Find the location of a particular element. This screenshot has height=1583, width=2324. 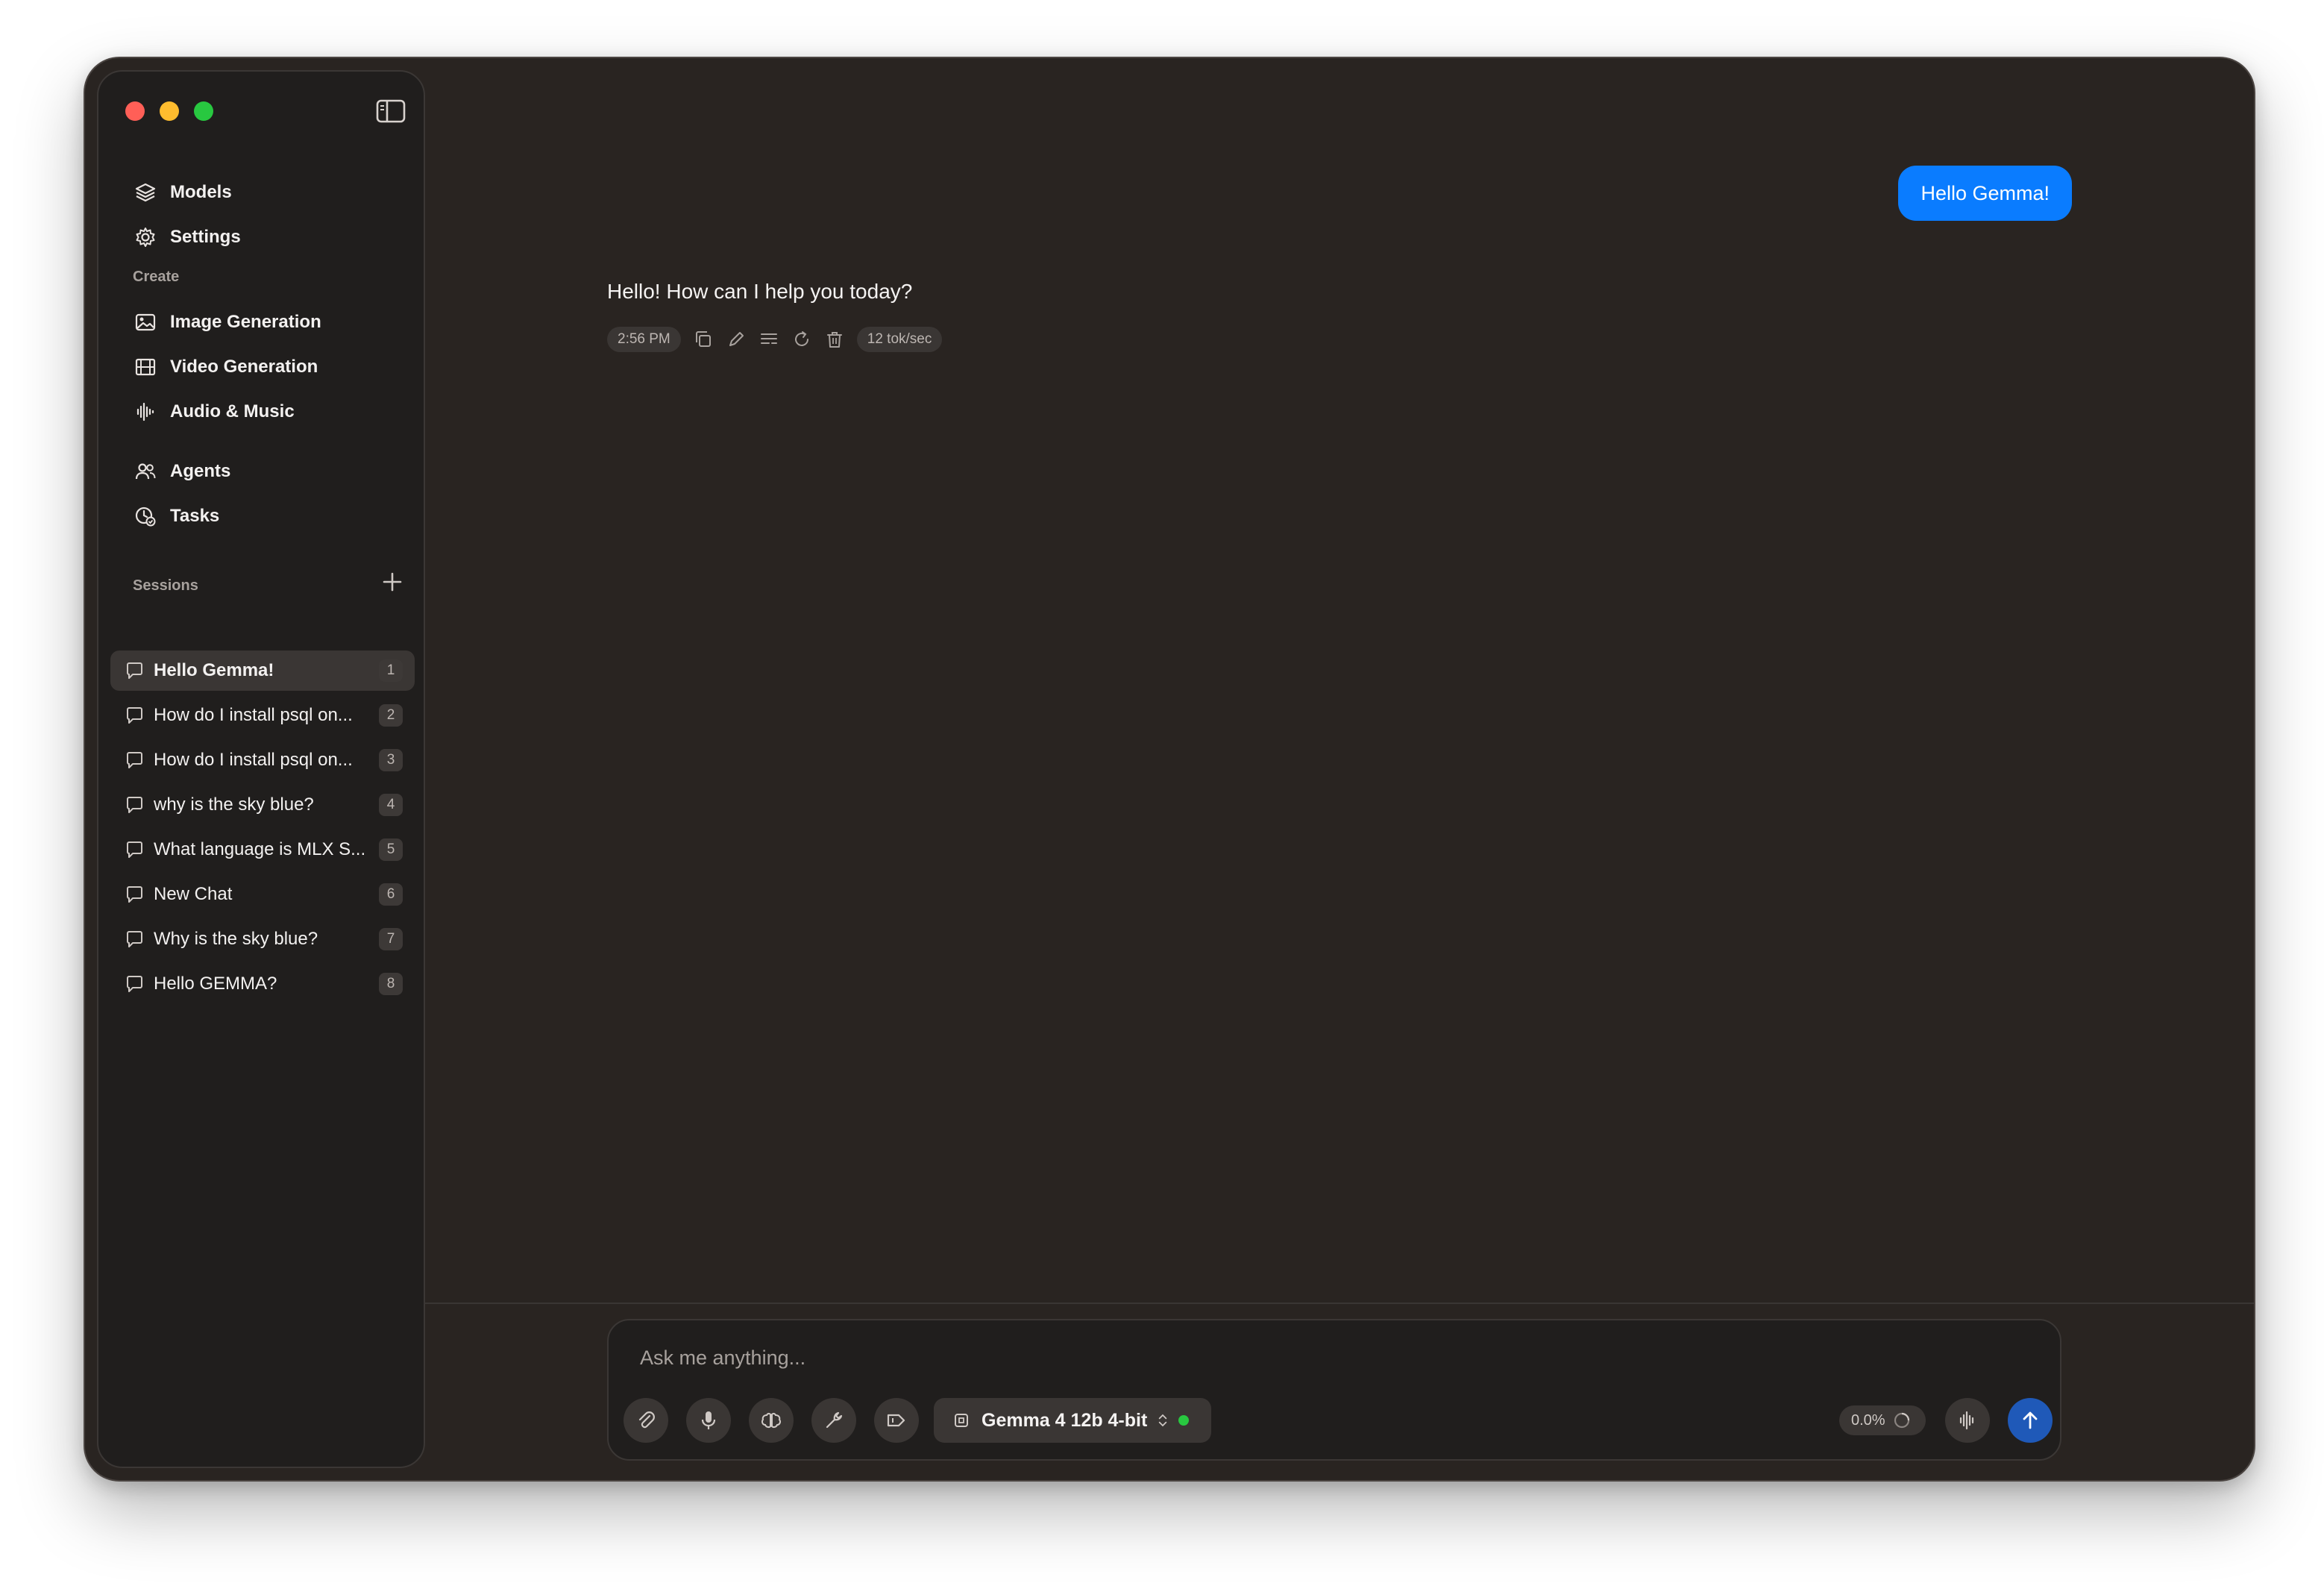

context-usage-value: 0.0% is located at coordinates (1868, 1420).